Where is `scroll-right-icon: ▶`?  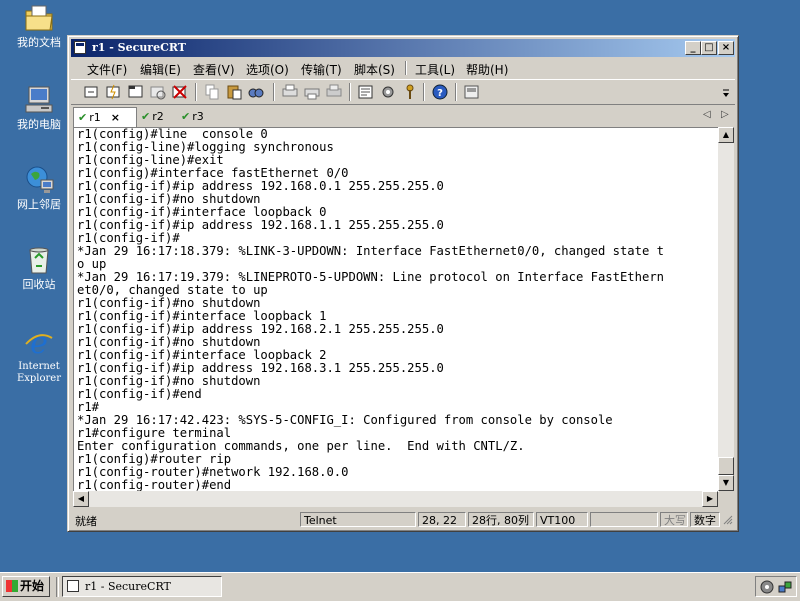 scroll-right-icon: ▶ is located at coordinates (710, 499).